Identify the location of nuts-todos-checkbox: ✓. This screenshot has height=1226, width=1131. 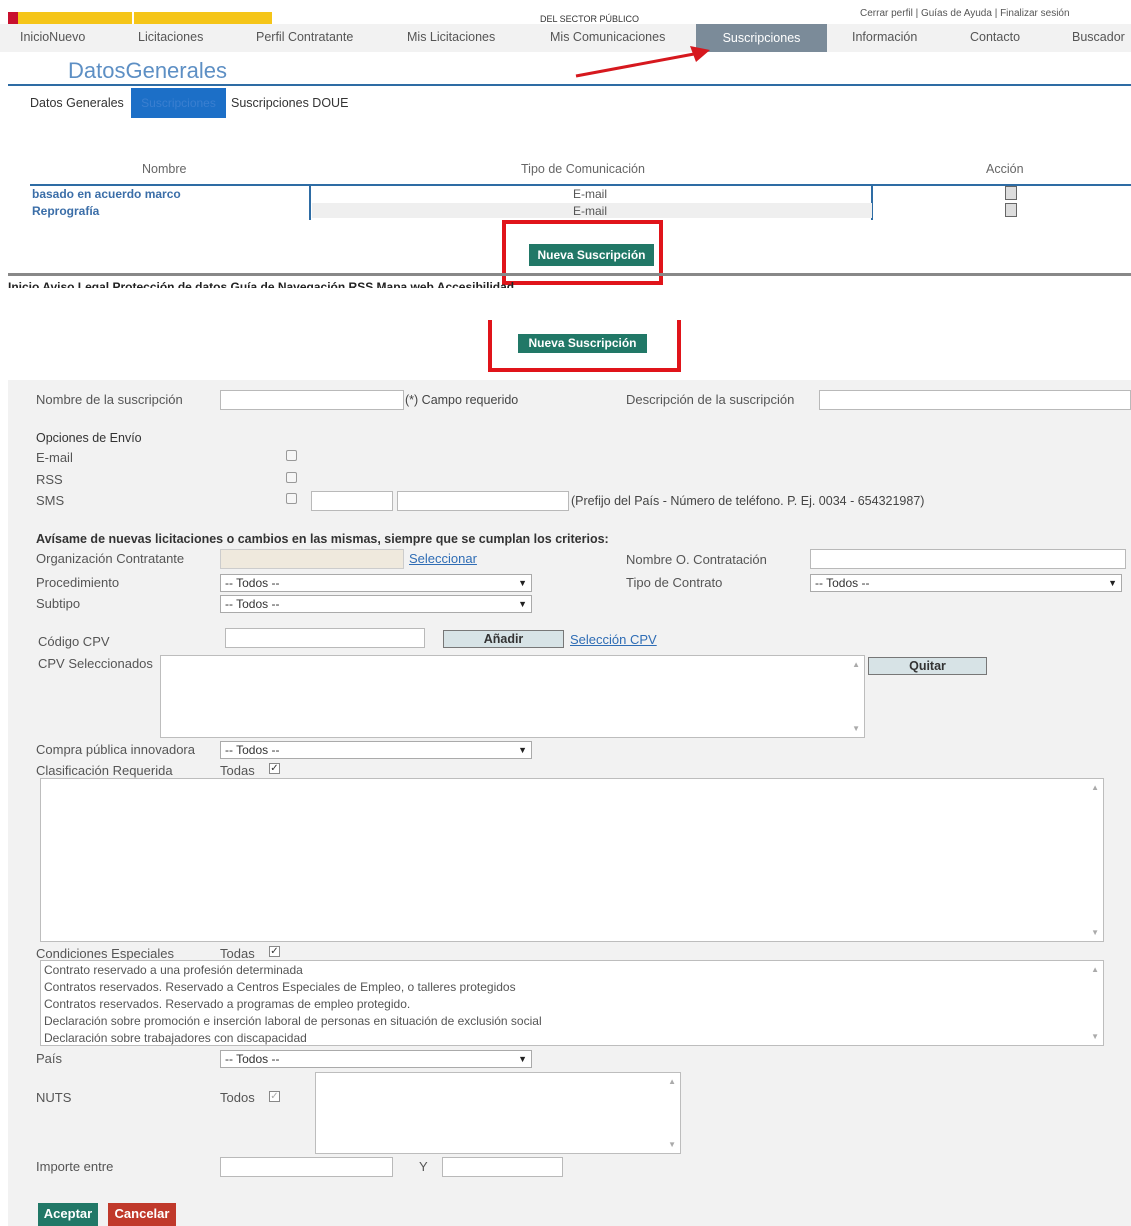
(274, 1096).